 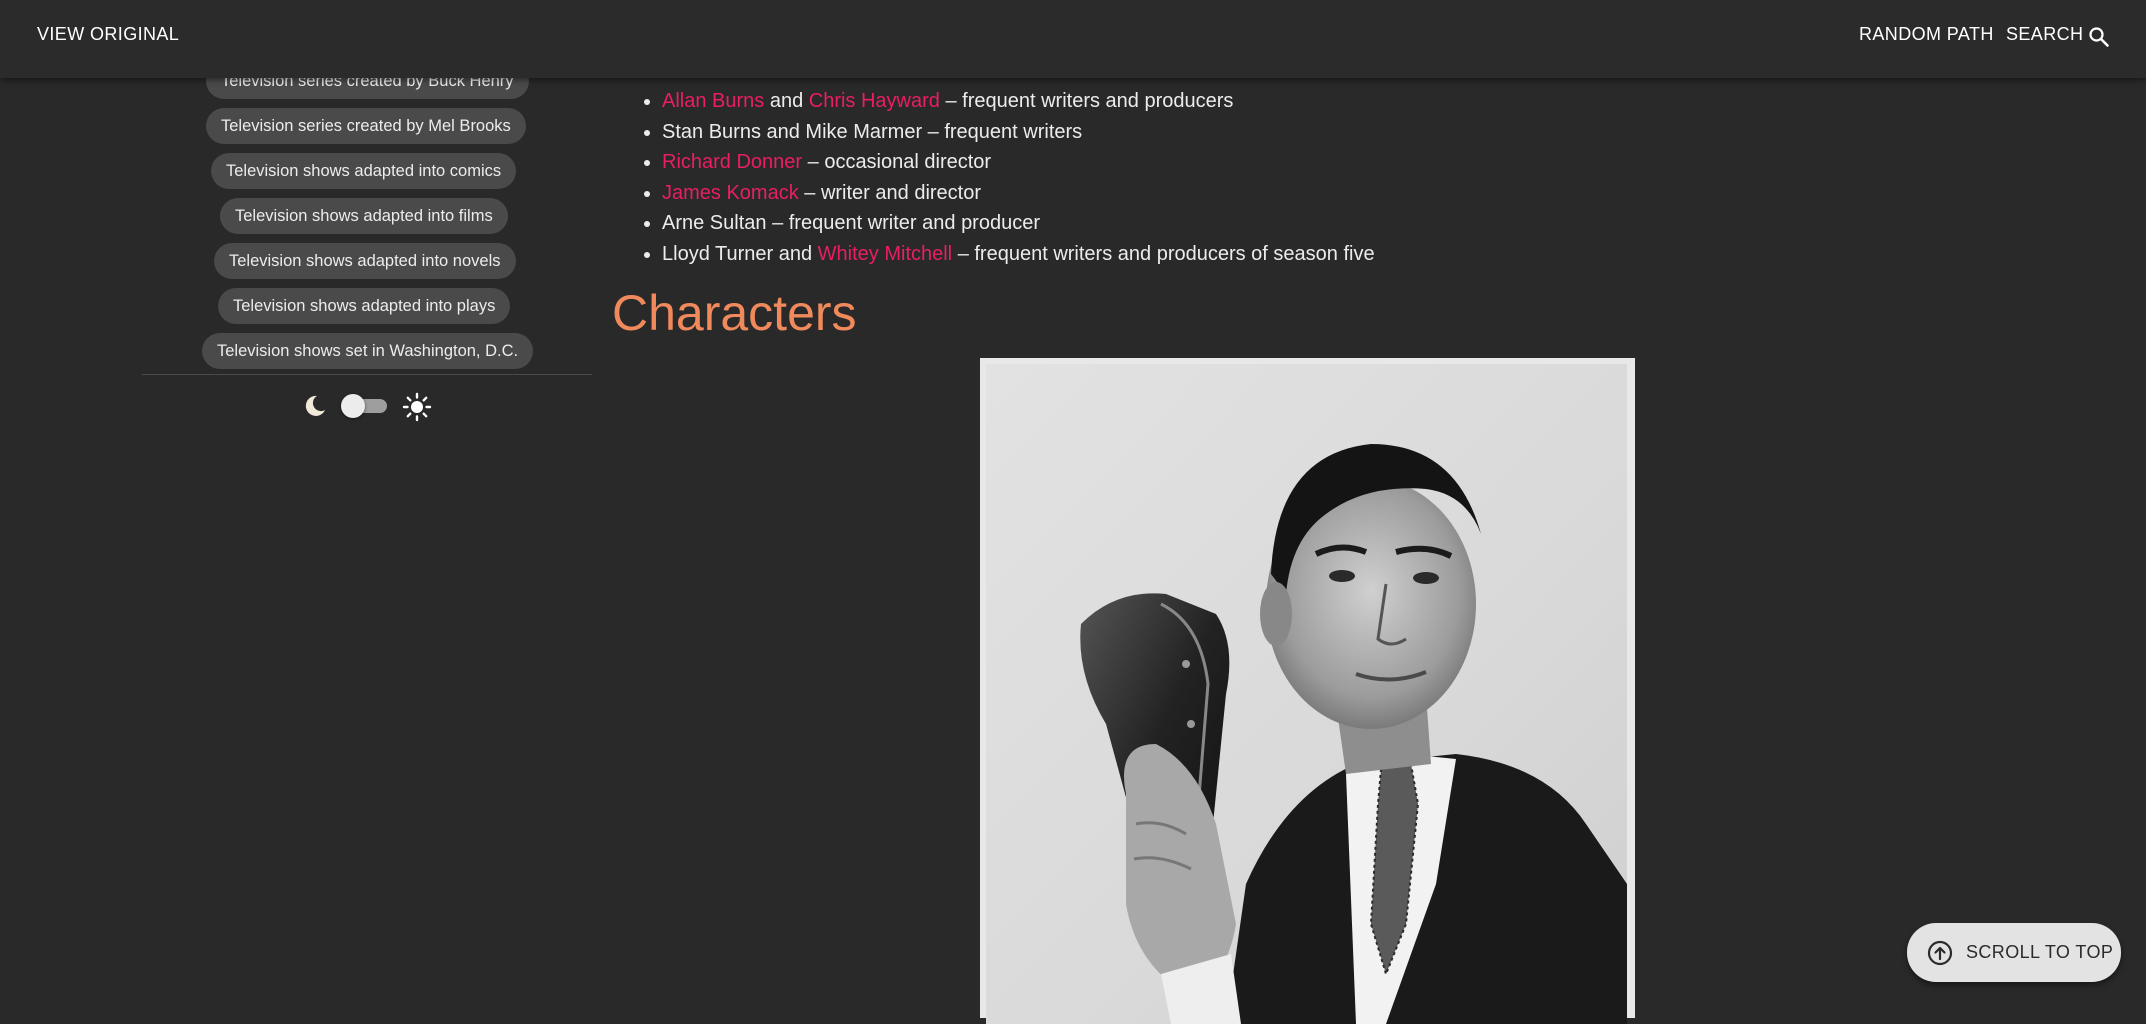 I want to click on arrow-up-circle-icon, so click(x=1940, y=953).